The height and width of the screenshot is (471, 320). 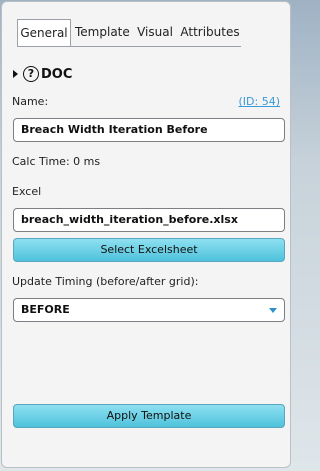 What do you see at coordinates (149, 130) in the screenshot?
I see `name-field: Breach Width Iteration Before` at bounding box center [149, 130].